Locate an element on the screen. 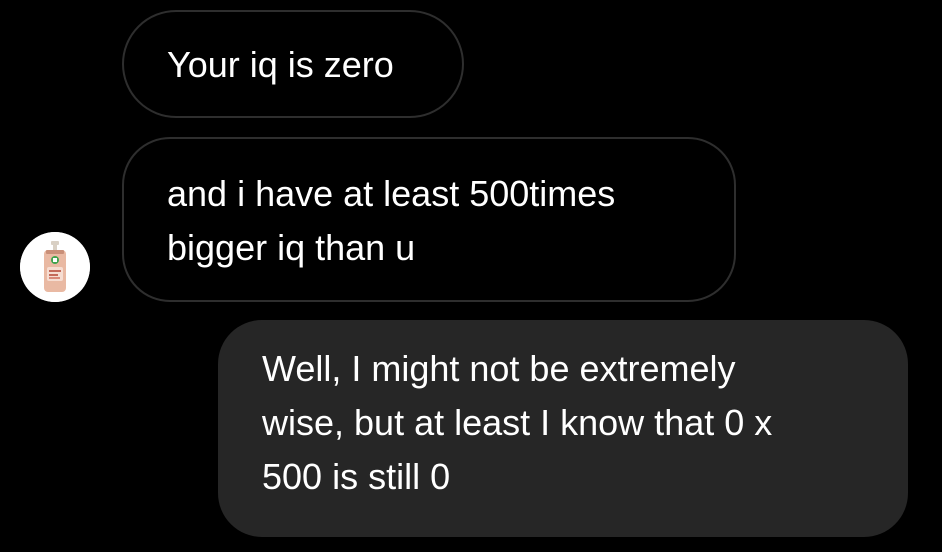 Image resolution: width=942 pixels, height=552 pixels. message-text-line: wise, but at least I know that 0 x is located at coordinates (517, 422).